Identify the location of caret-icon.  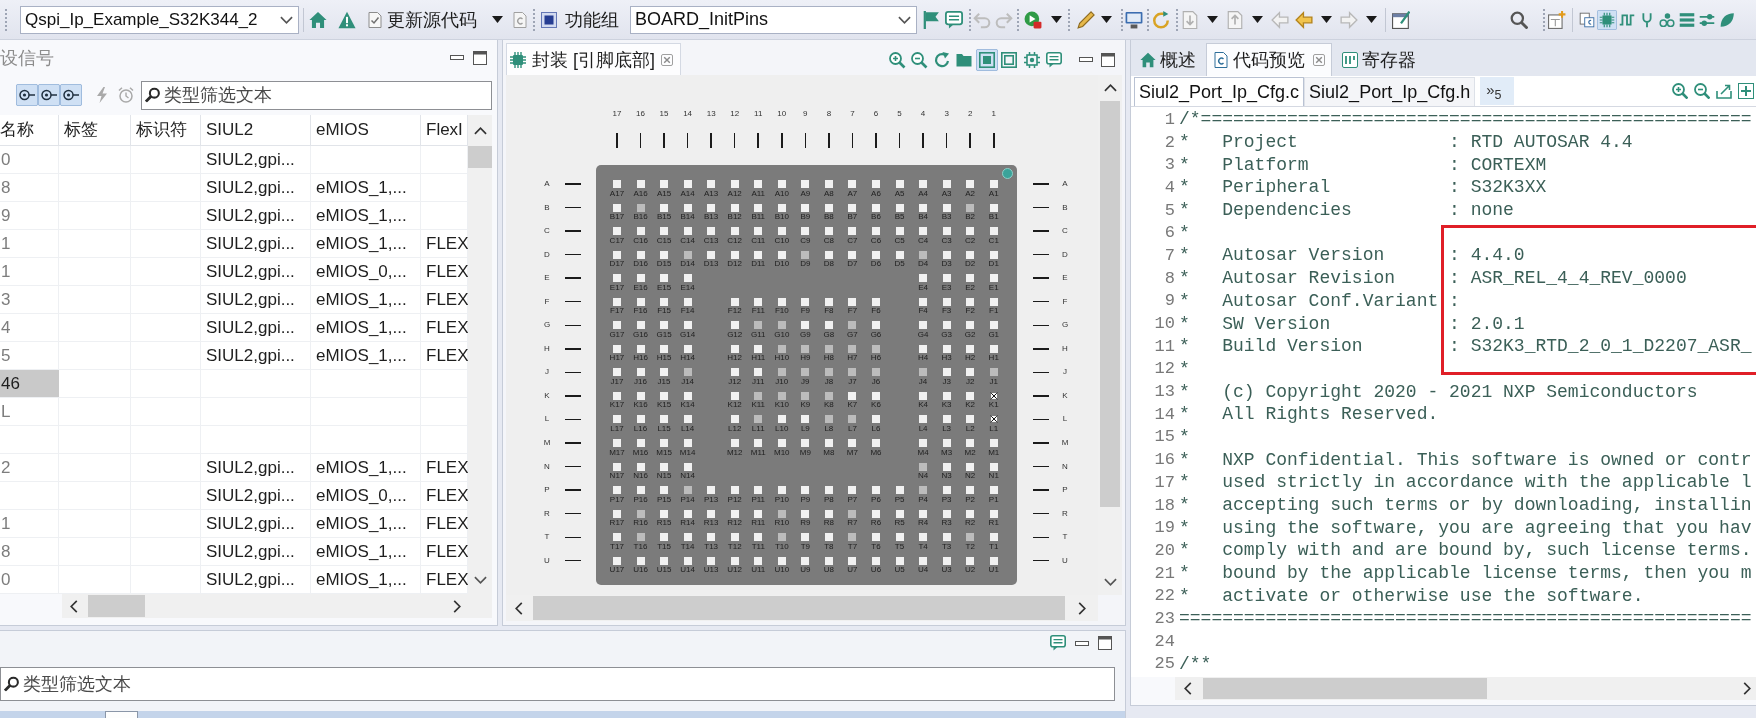
(1257, 19).